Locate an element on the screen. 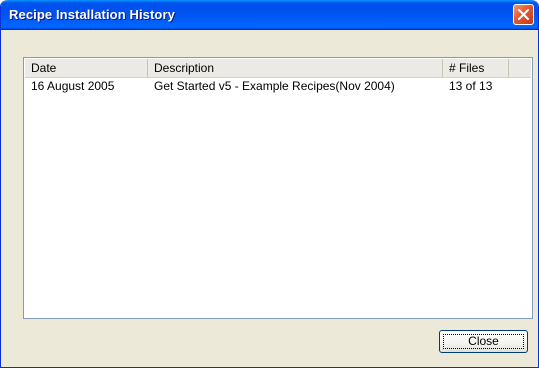  close-button: Close is located at coordinates (483, 341).